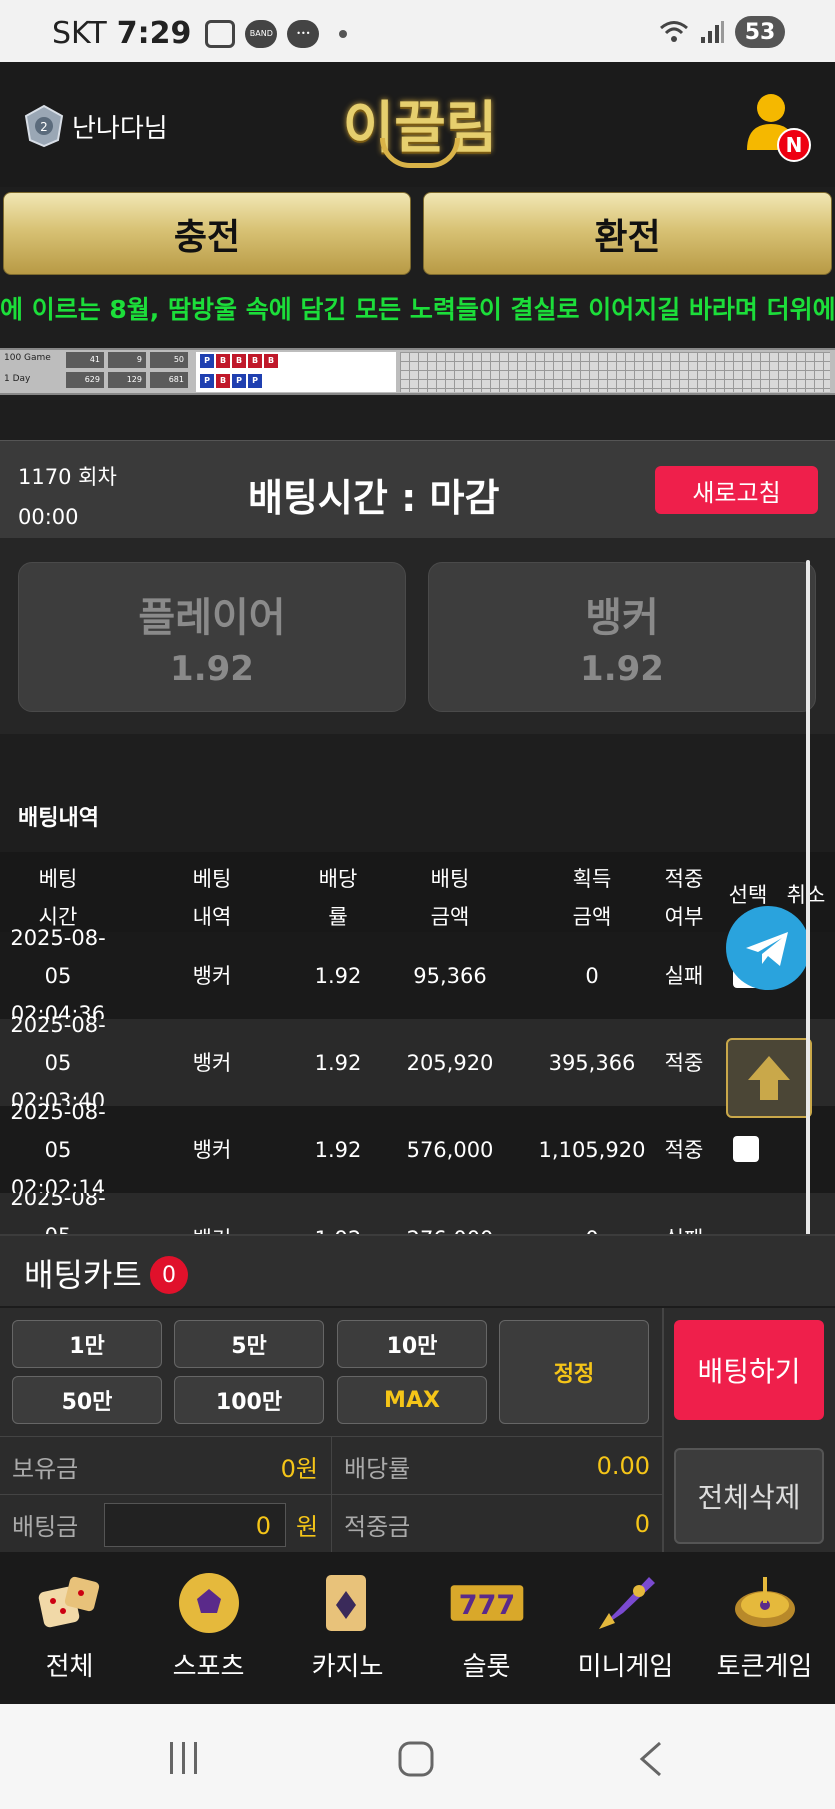  Describe the element at coordinates (347, 1667) in the screenshot. I see `nav-label: 카지노` at that location.